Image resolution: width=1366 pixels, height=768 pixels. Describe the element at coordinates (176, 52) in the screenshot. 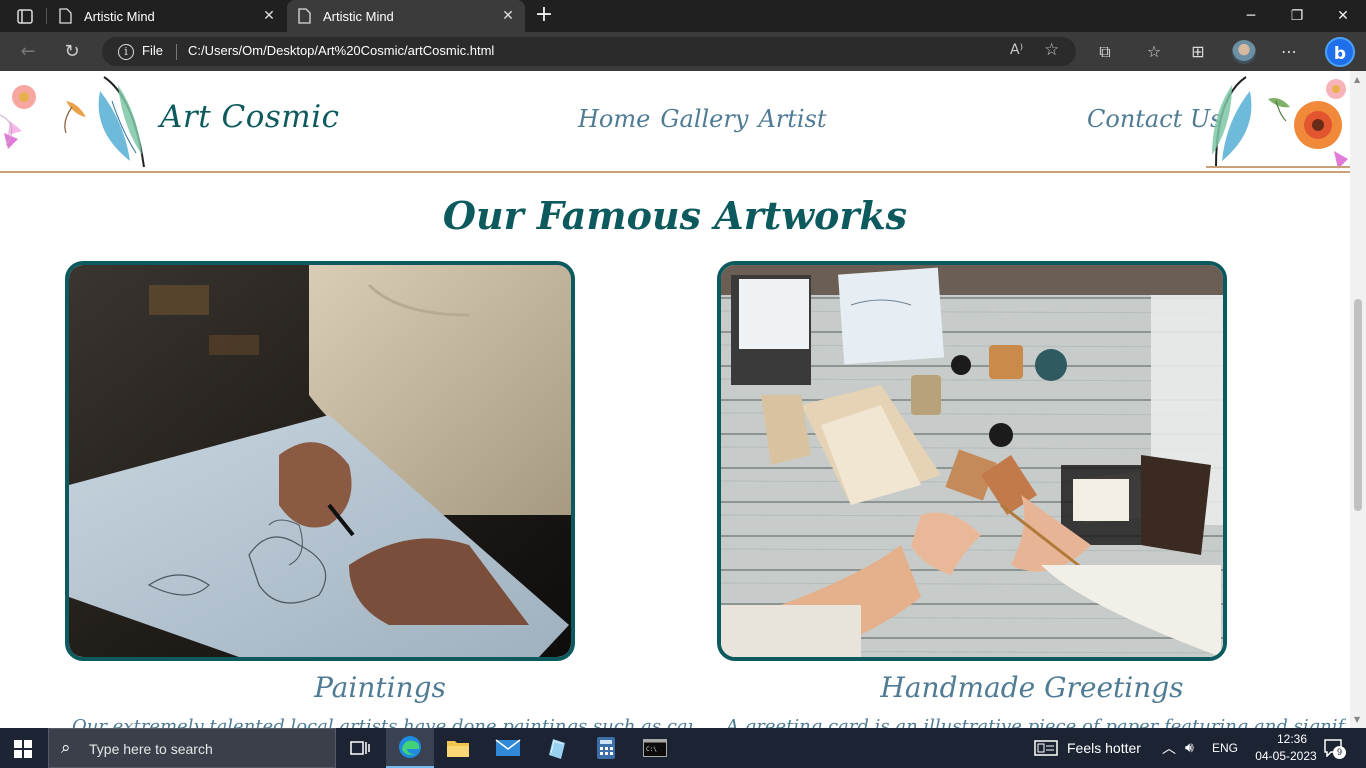

I see `address-divider` at that location.